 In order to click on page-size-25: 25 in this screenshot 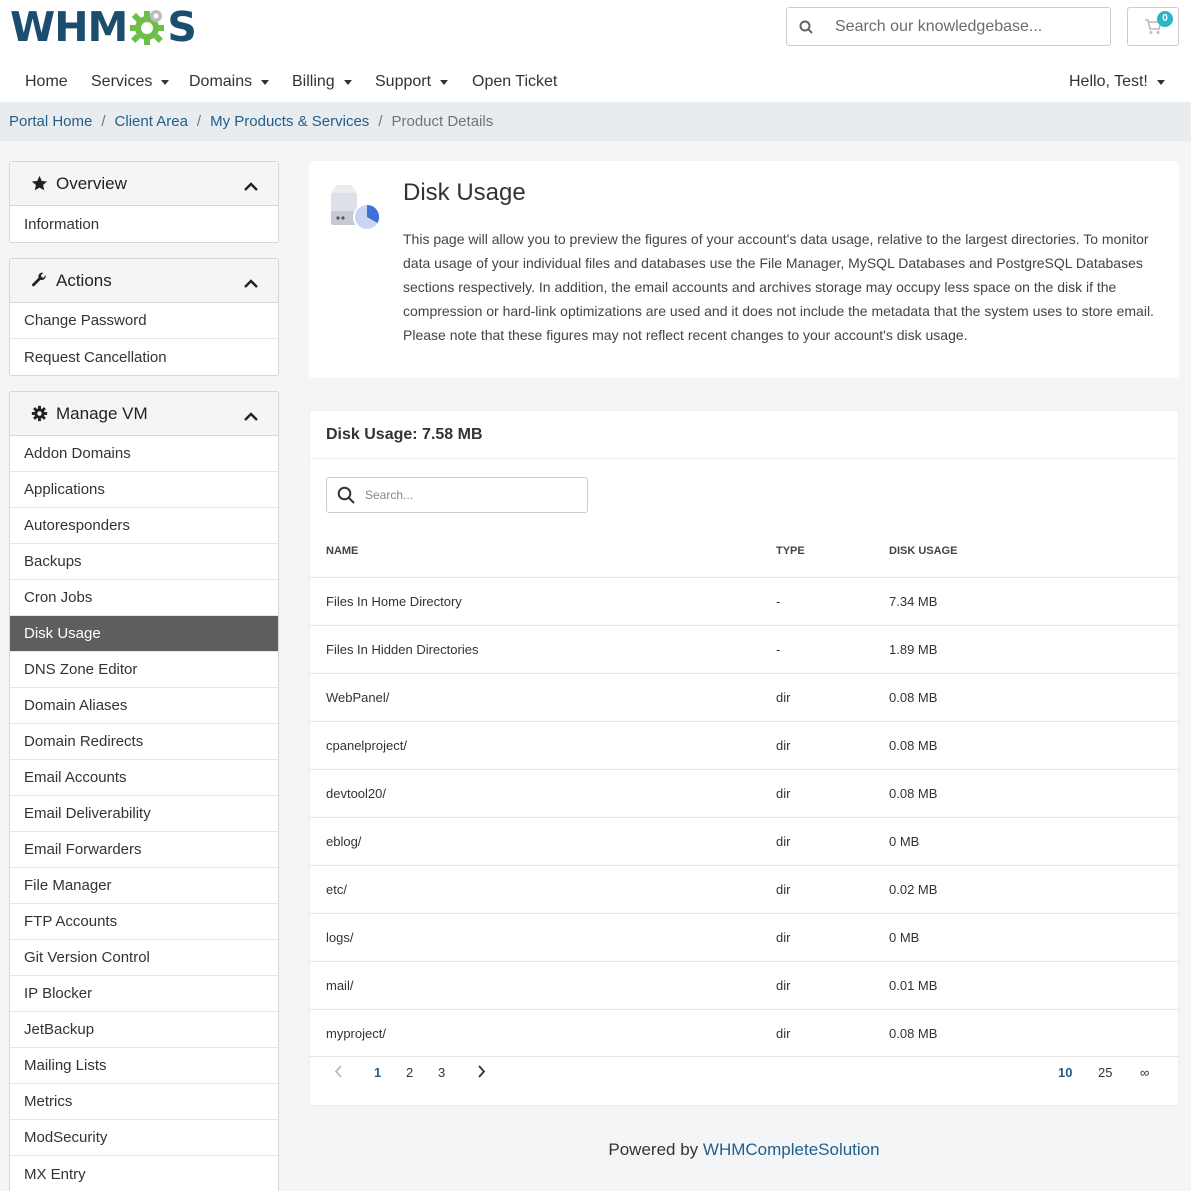, I will do `click(1105, 1072)`.